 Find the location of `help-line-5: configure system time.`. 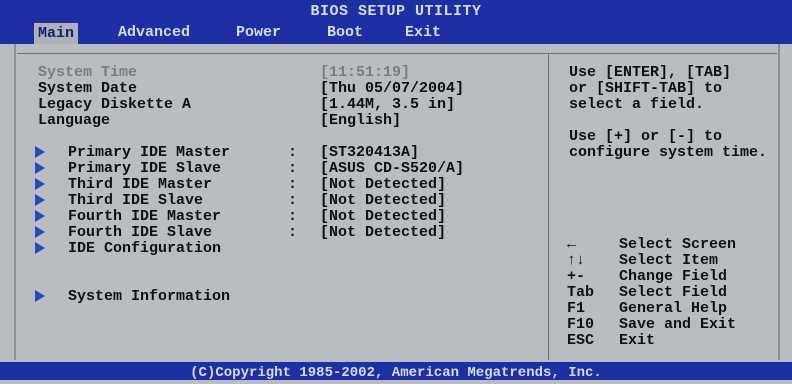

help-line-5: configure system time. is located at coordinates (668, 152).